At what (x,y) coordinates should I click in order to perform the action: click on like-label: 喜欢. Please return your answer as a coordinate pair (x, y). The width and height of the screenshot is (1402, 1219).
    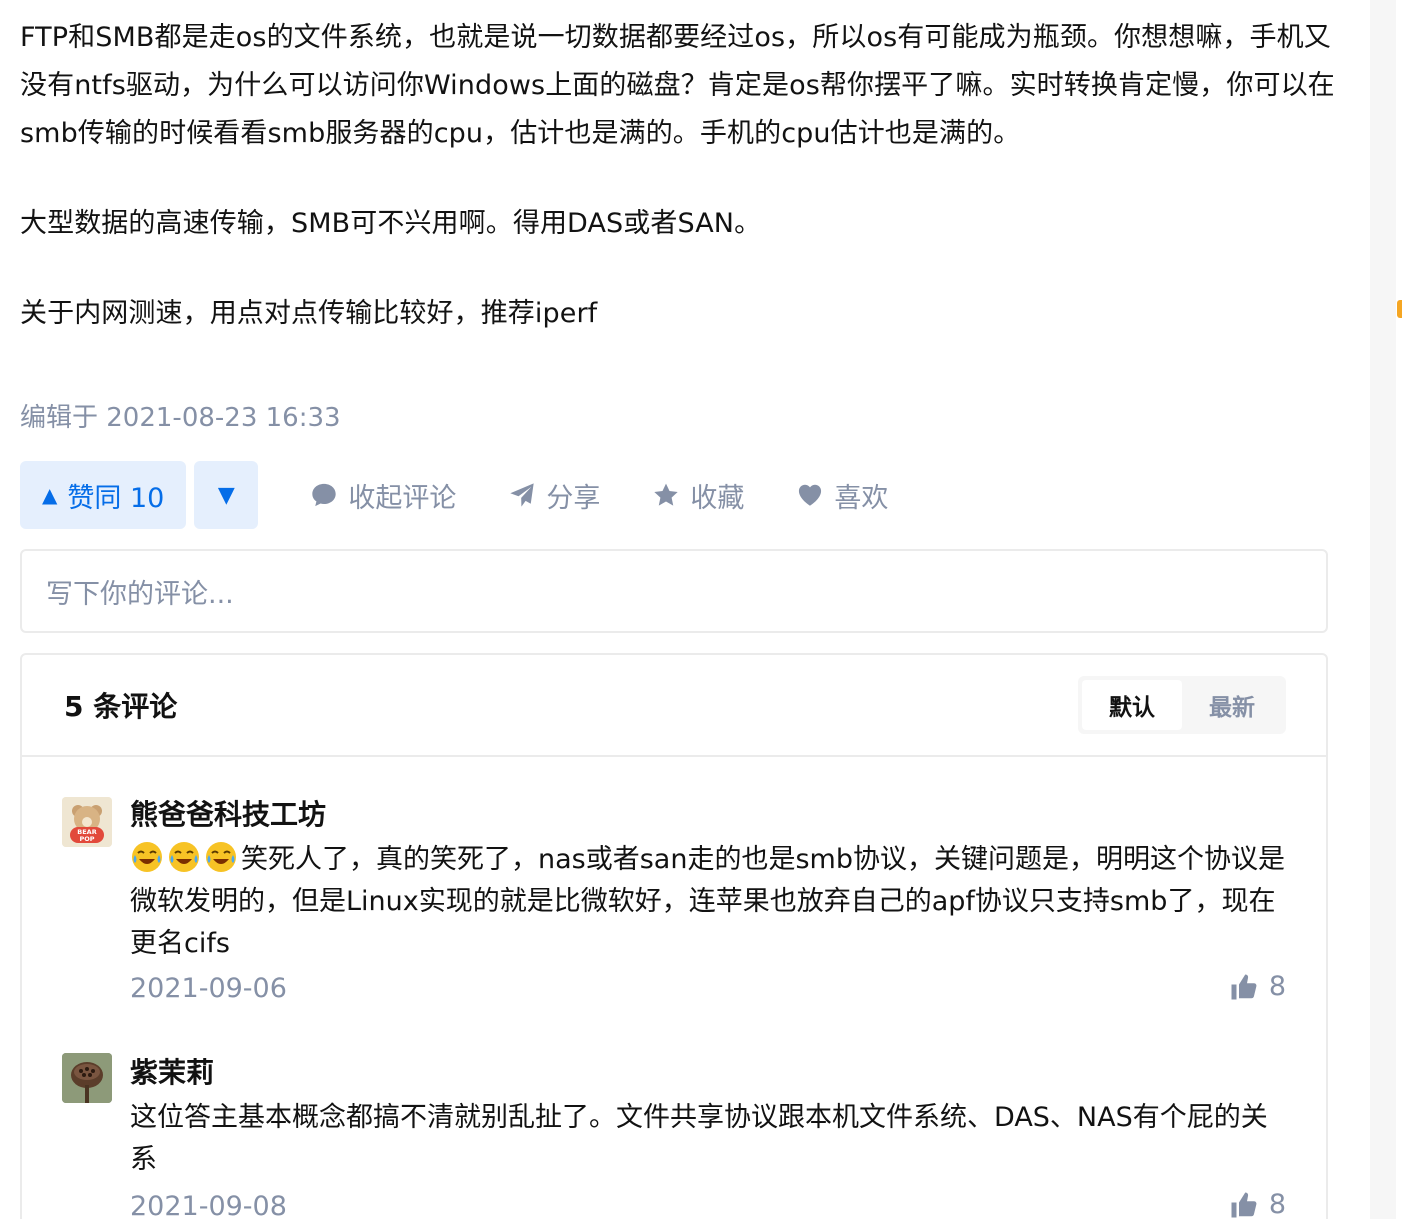
    Looking at the image, I should click on (861, 498).